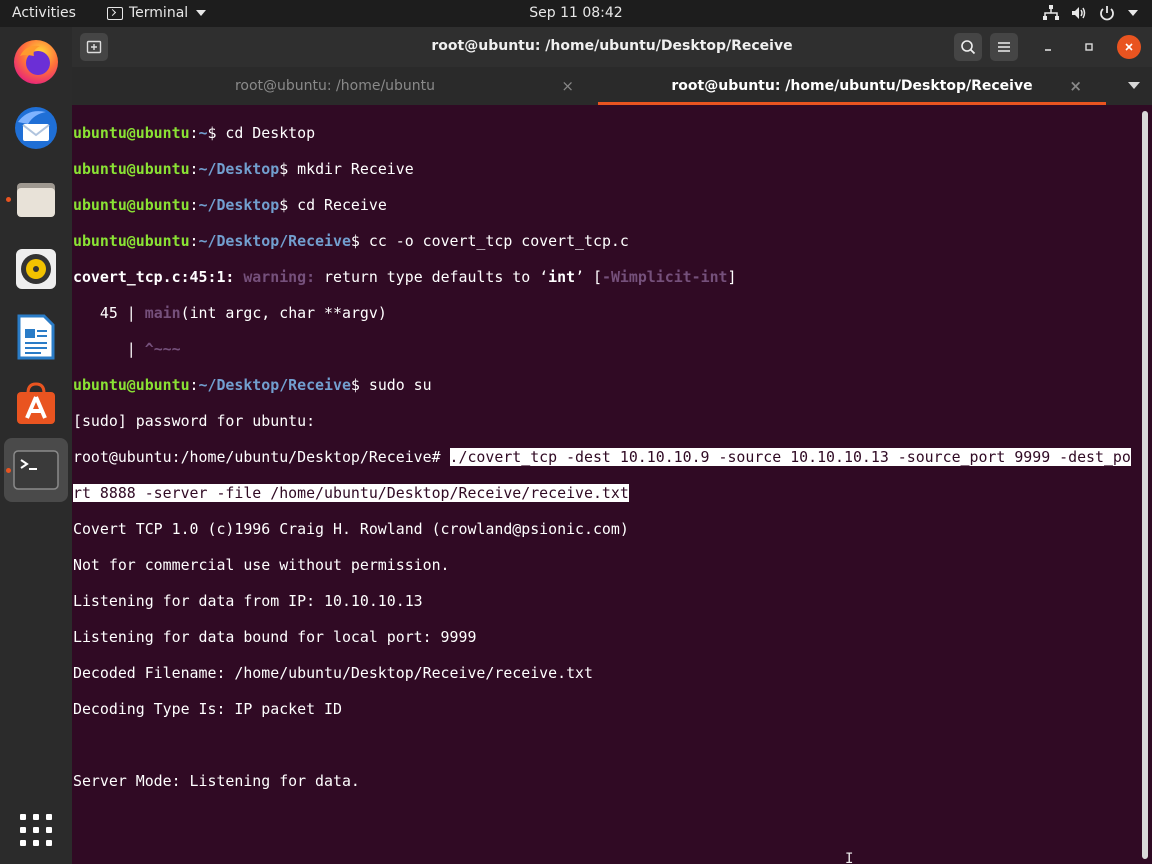  I want to click on terminal-icon, so click(36, 470).